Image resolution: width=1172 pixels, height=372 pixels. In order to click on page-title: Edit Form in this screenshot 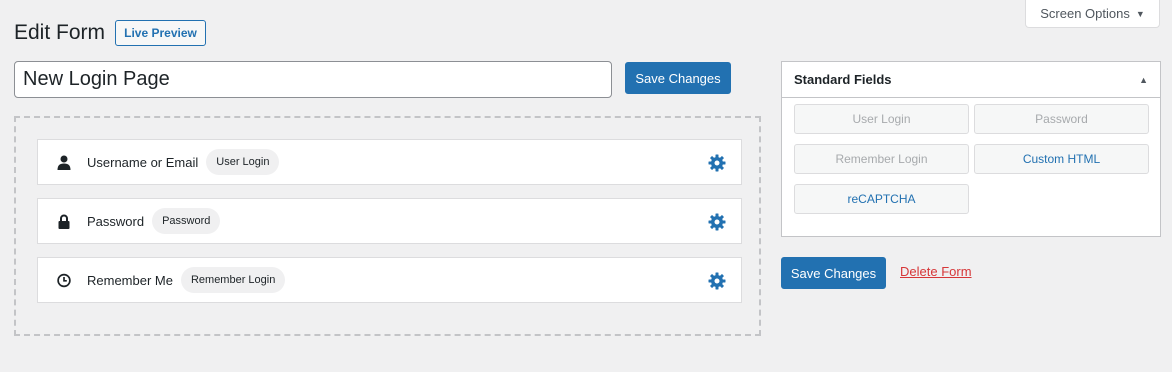, I will do `click(60, 32)`.